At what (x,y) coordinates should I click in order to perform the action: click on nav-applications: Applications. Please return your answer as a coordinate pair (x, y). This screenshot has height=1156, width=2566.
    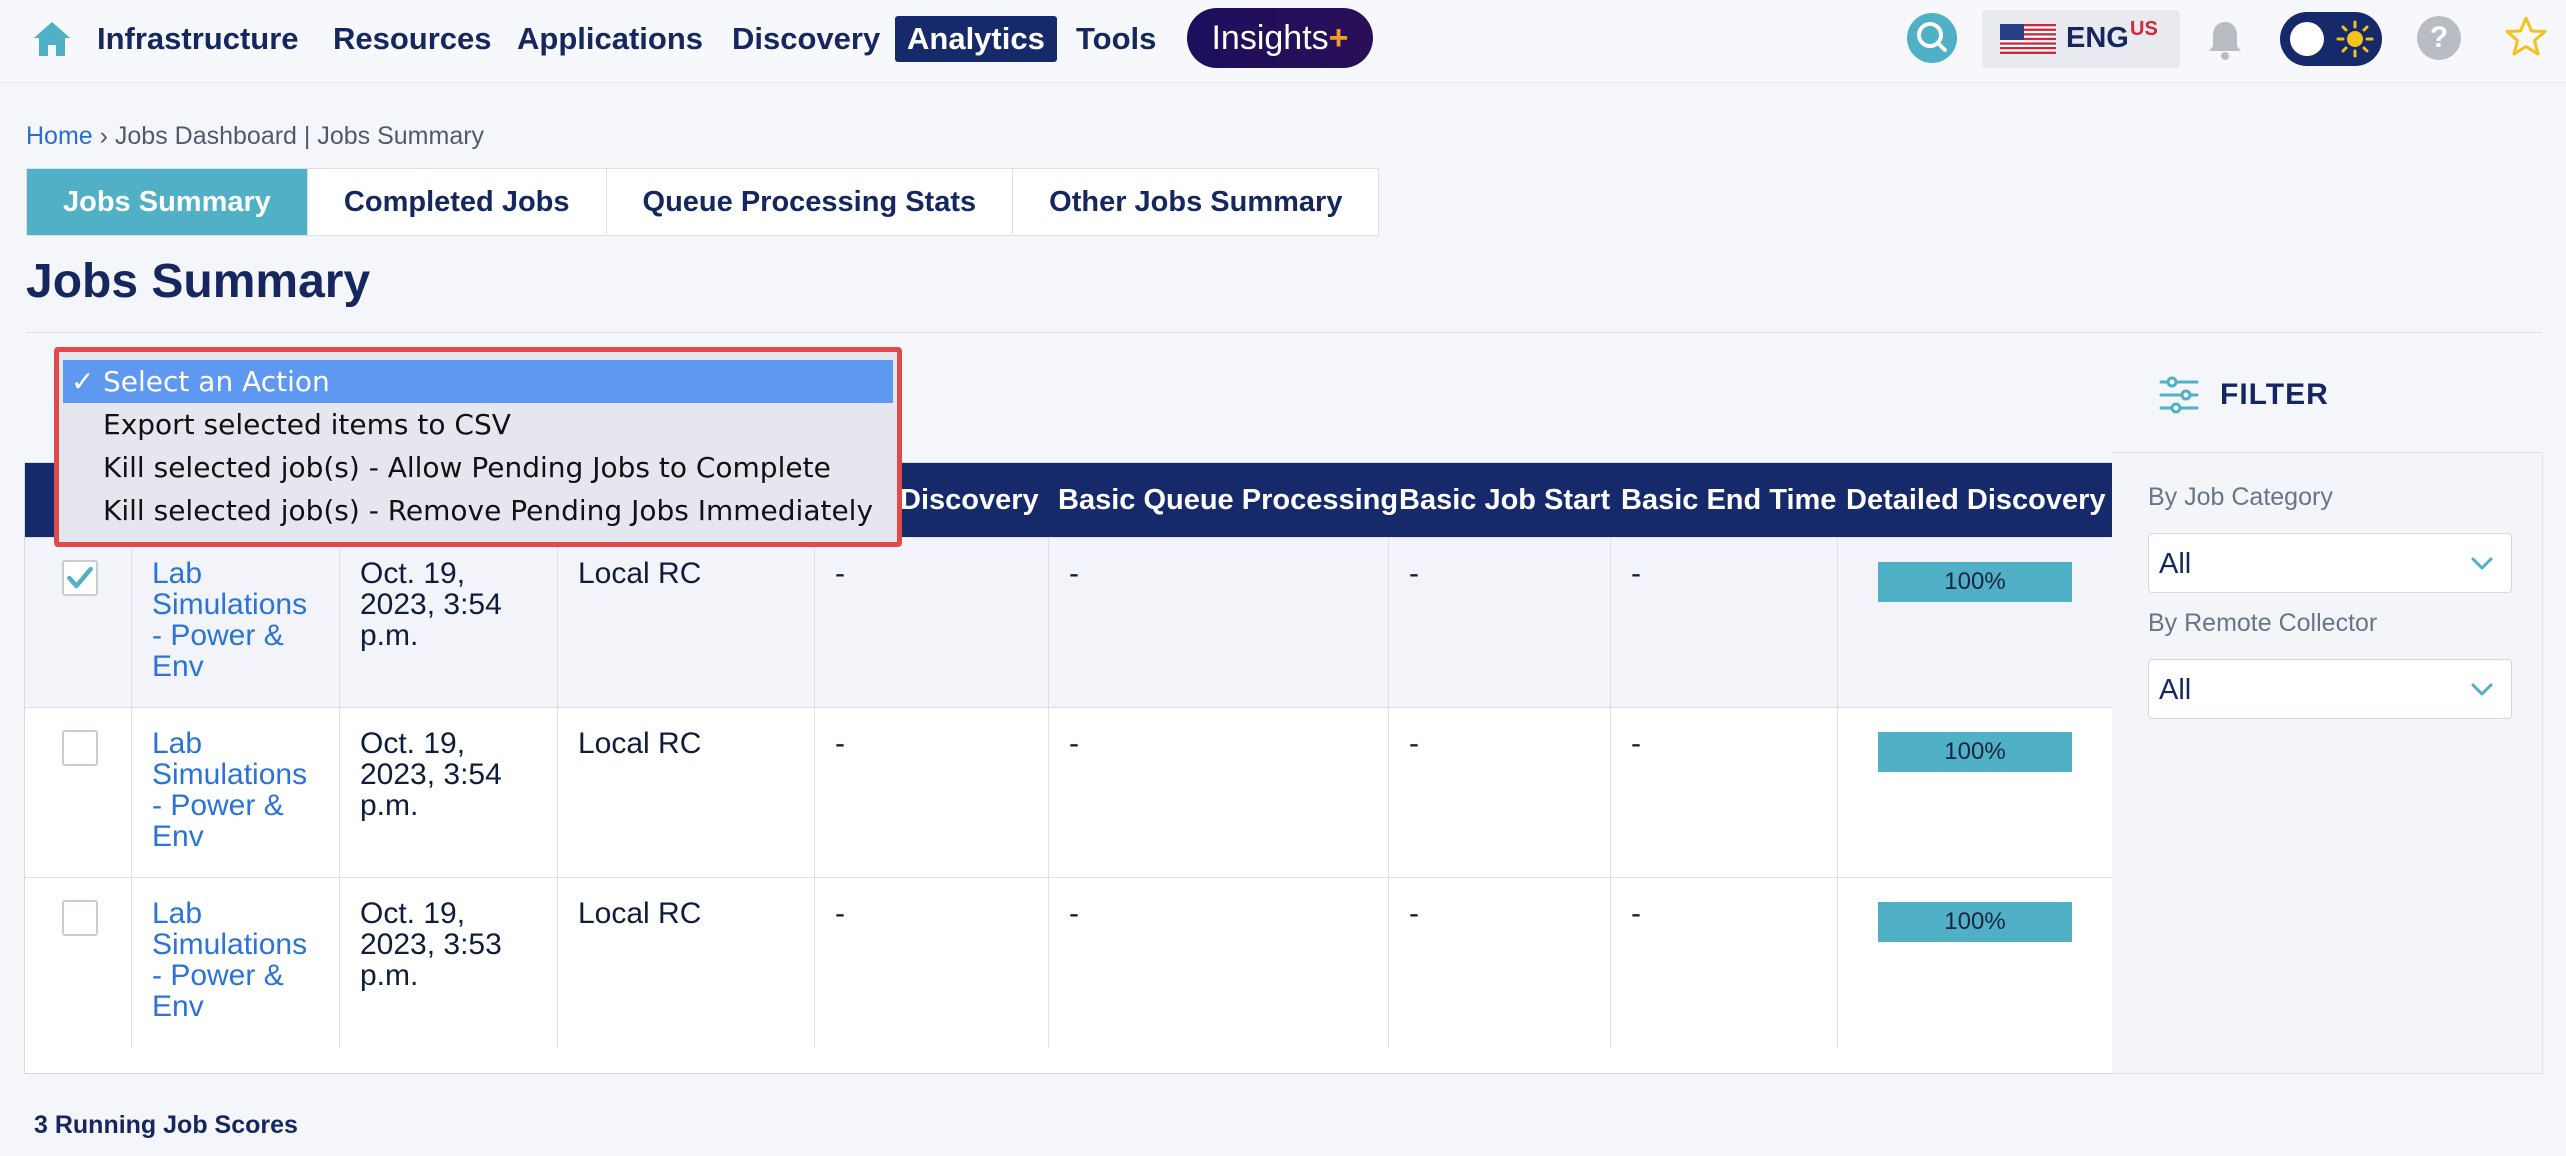
    Looking at the image, I should click on (610, 39).